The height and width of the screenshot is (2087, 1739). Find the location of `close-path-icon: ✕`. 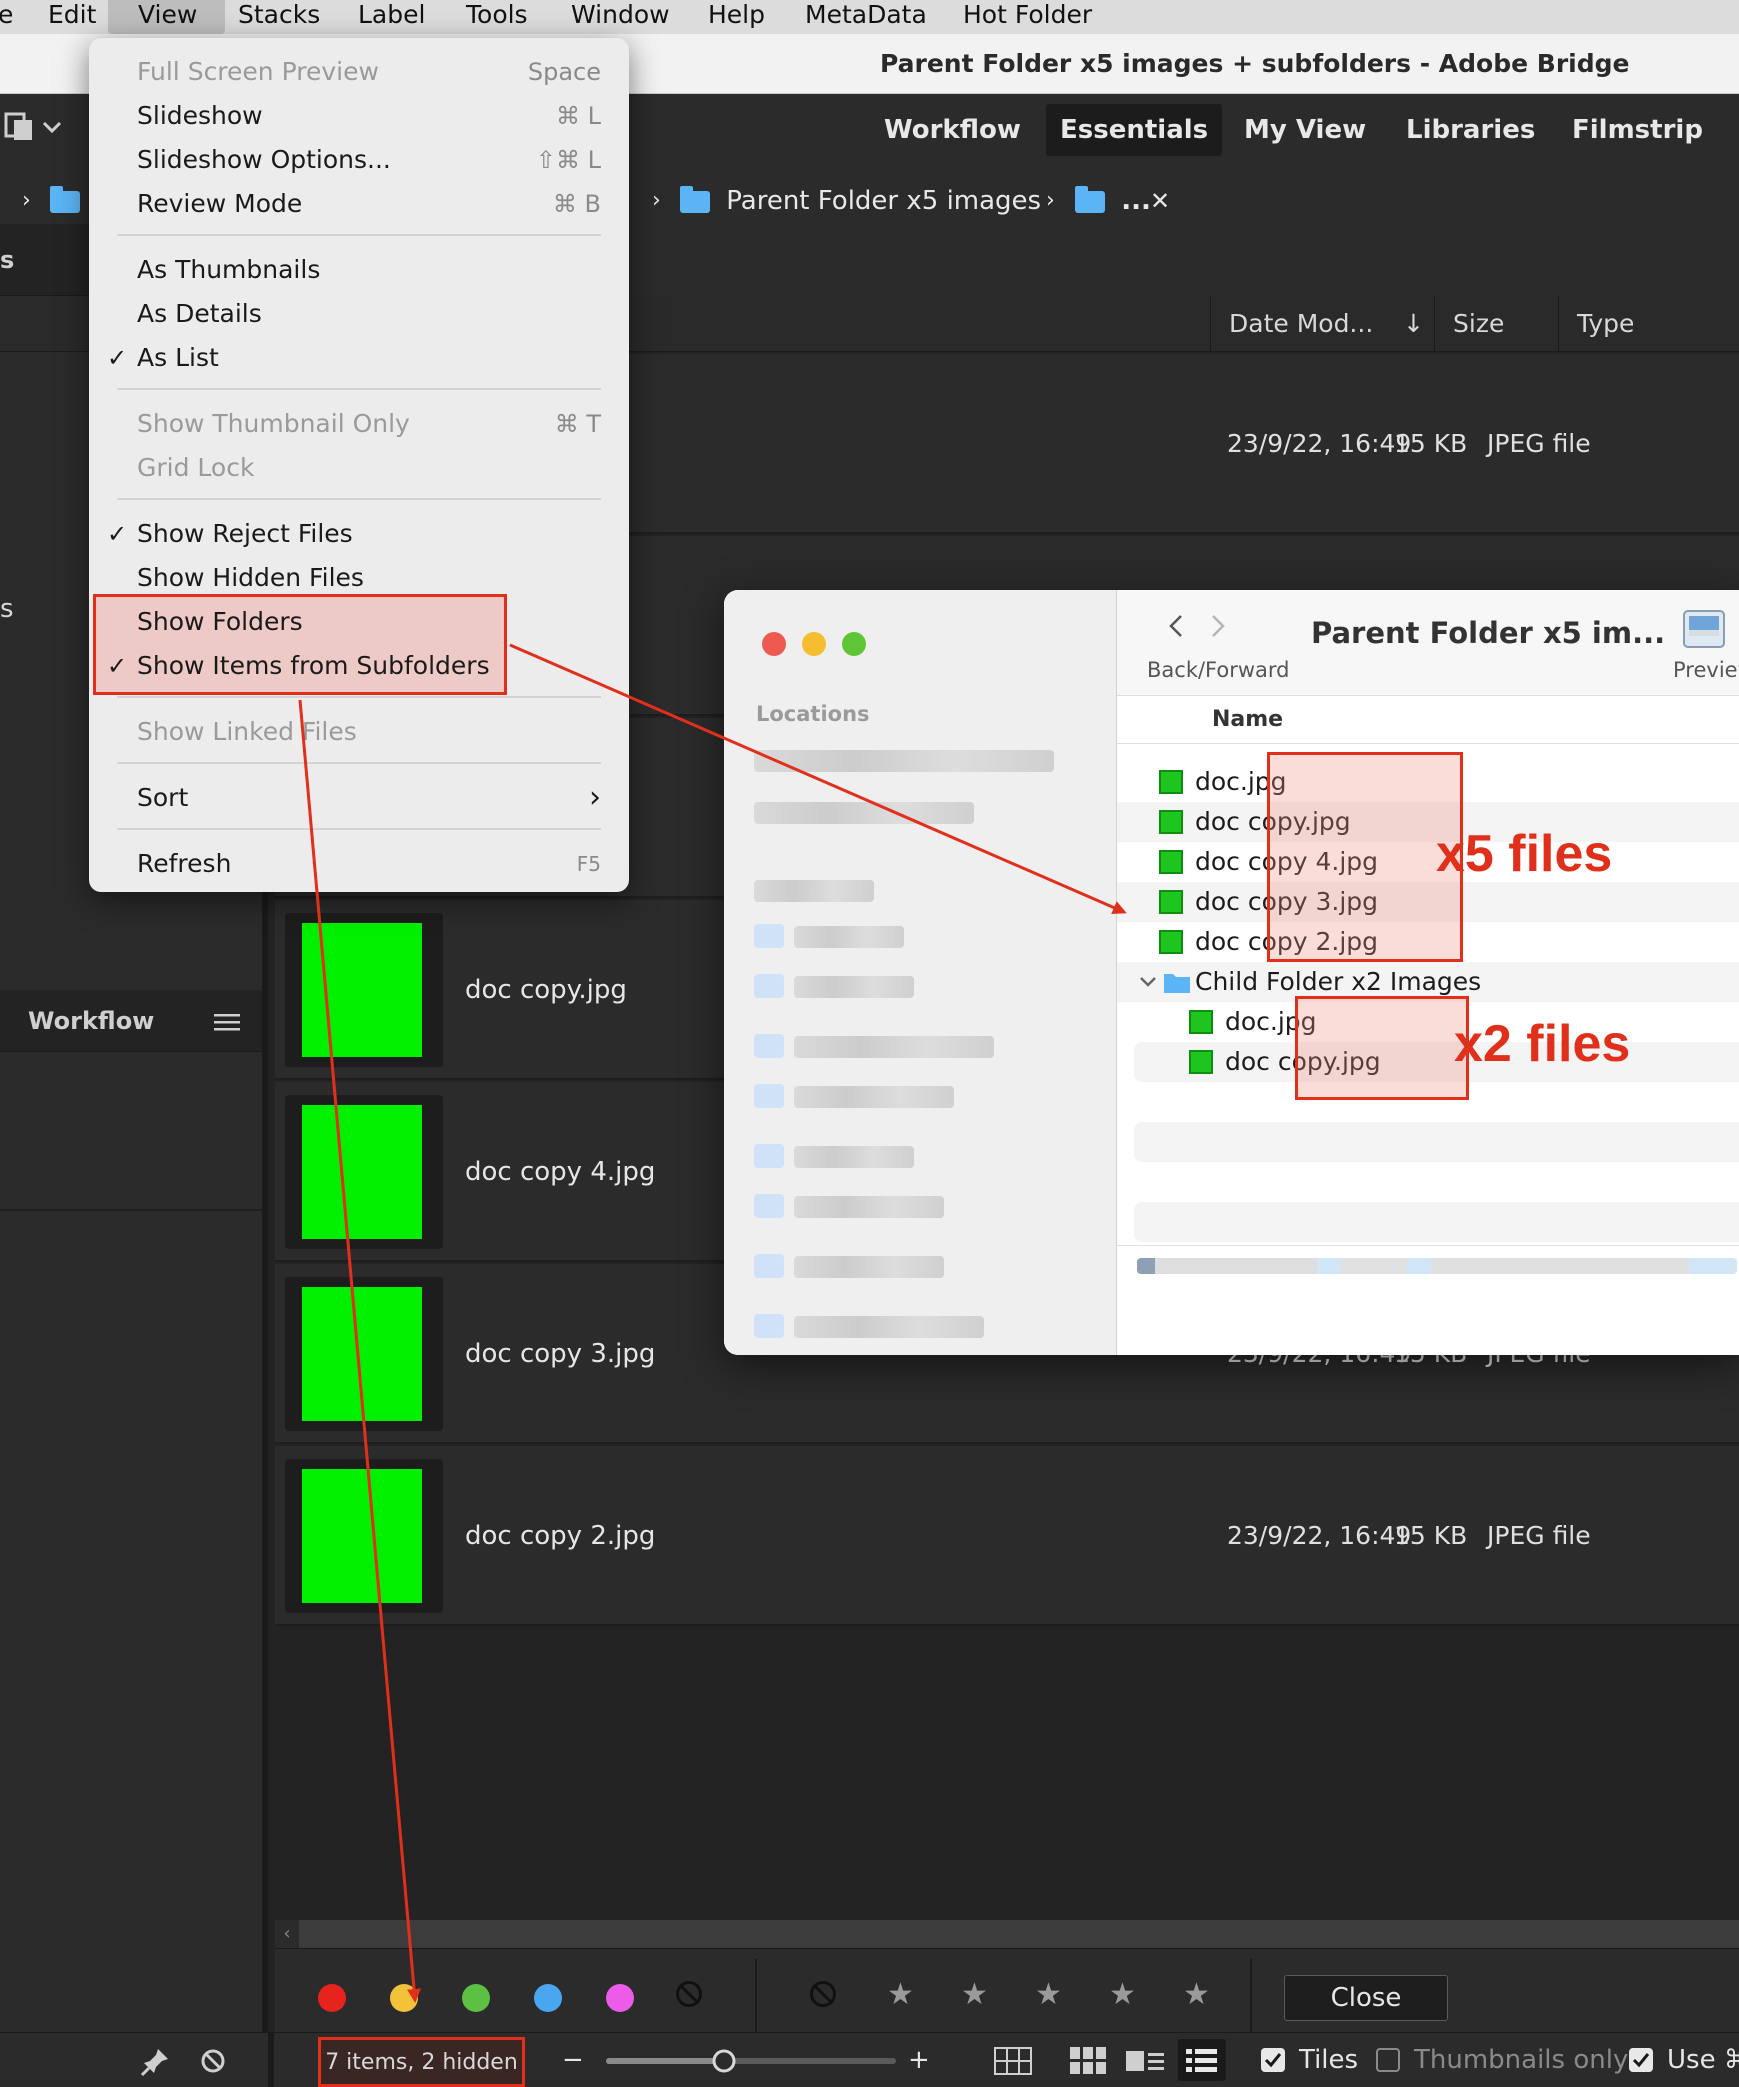

close-path-icon: ✕ is located at coordinates (1160, 201).